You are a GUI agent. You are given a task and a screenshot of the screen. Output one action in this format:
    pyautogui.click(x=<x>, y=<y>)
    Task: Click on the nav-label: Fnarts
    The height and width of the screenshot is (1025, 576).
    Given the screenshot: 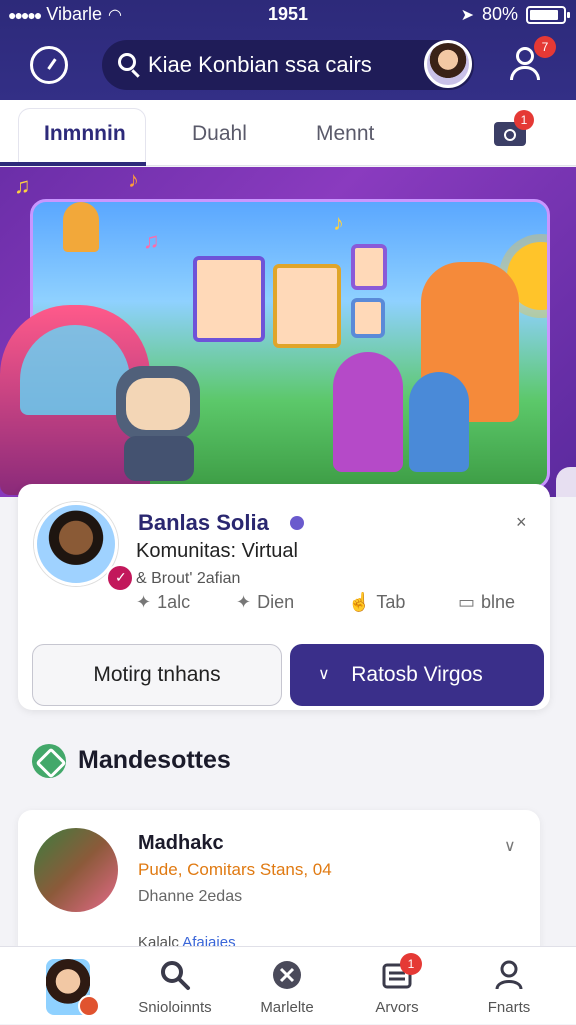 What is the action you would take?
    pyautogui.click(x=509, y=1007)
    